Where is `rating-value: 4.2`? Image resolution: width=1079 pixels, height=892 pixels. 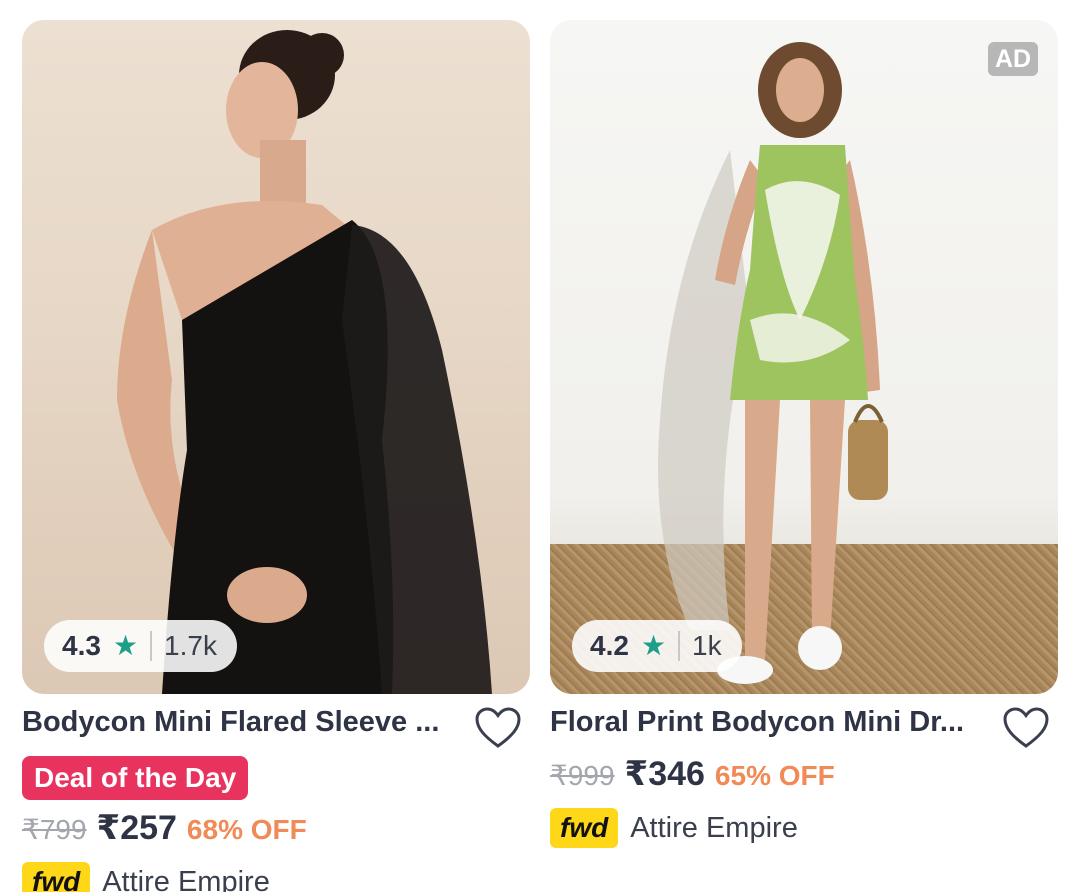
rating-value: 4.2 is located at coordinates (609, 645).